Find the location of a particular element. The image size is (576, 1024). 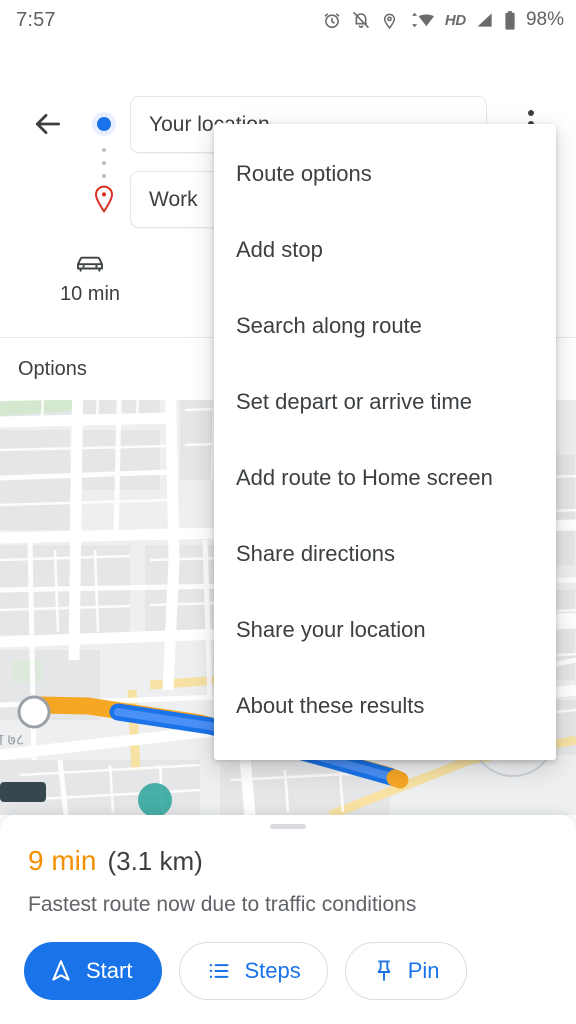

list-icon is located at coordinates (219, 971).